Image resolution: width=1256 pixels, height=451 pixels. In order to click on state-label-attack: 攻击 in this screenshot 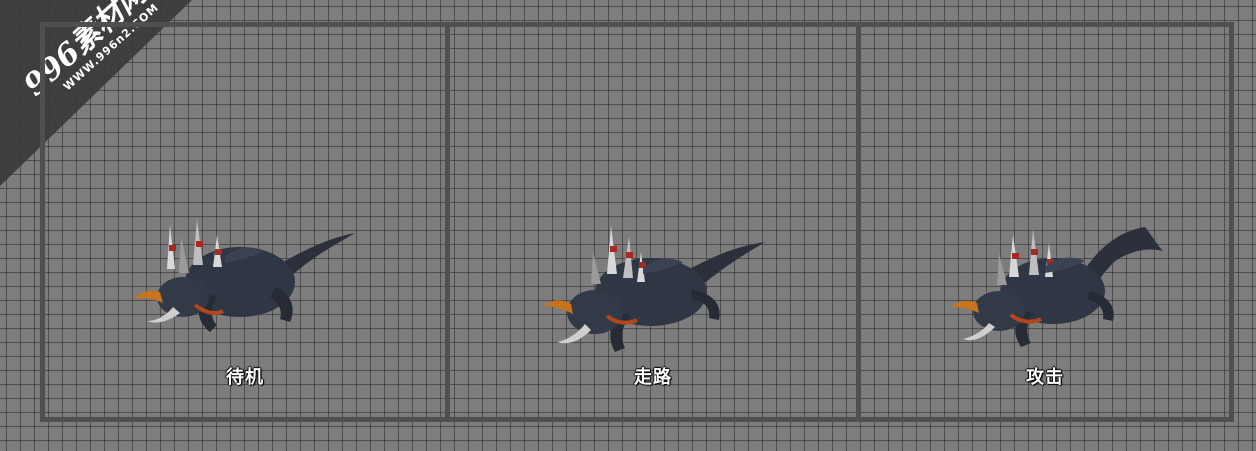, I will do `click(1045, 377)`.